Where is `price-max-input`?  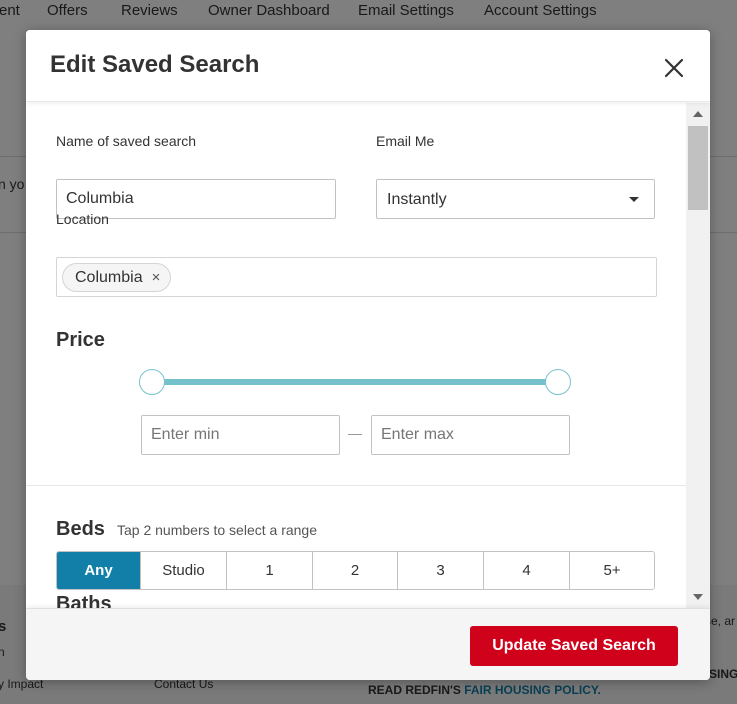 price-max-input is located at coordinates (470, 435).